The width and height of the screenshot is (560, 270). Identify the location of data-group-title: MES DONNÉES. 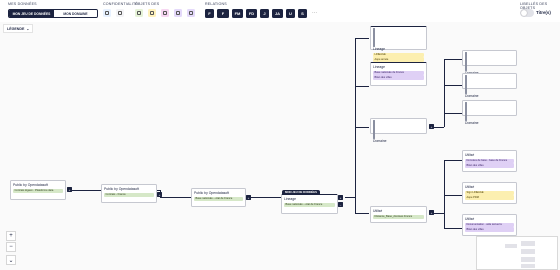
(22, 4).